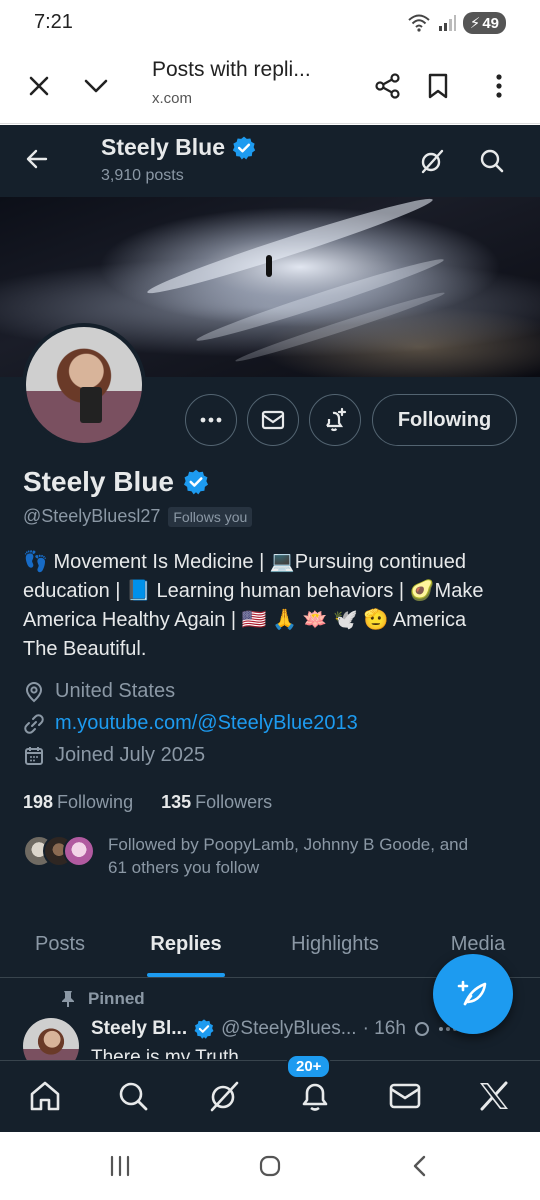  I want to click on search-button, so click(492, 161).